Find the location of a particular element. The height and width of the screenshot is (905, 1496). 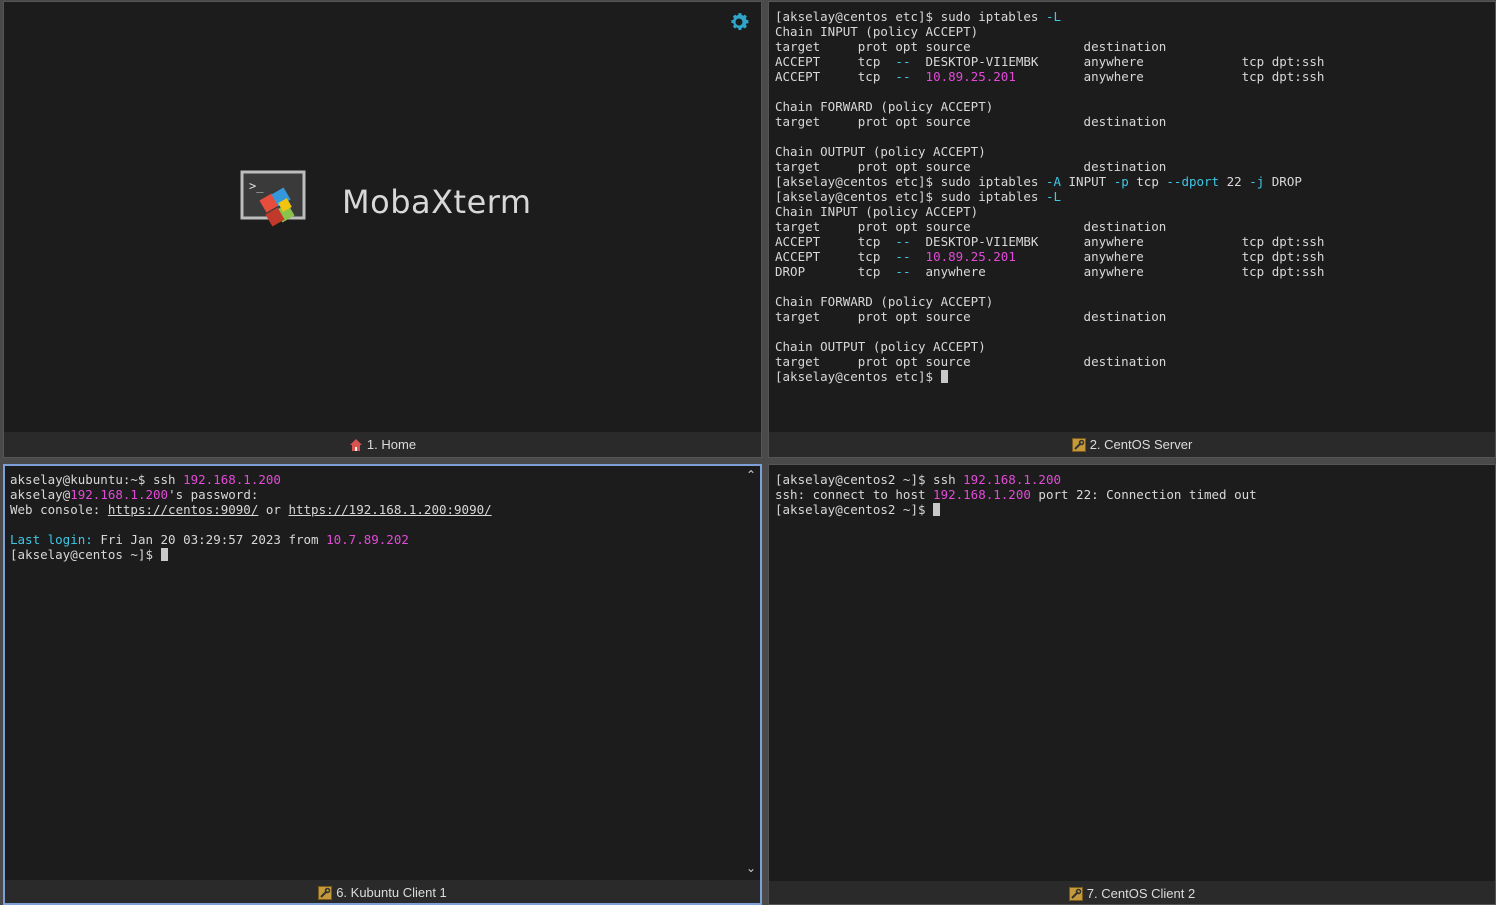

terminal-text: anywhere anywhere tcp dpt:ssh is located at coordinates (1117, 271).